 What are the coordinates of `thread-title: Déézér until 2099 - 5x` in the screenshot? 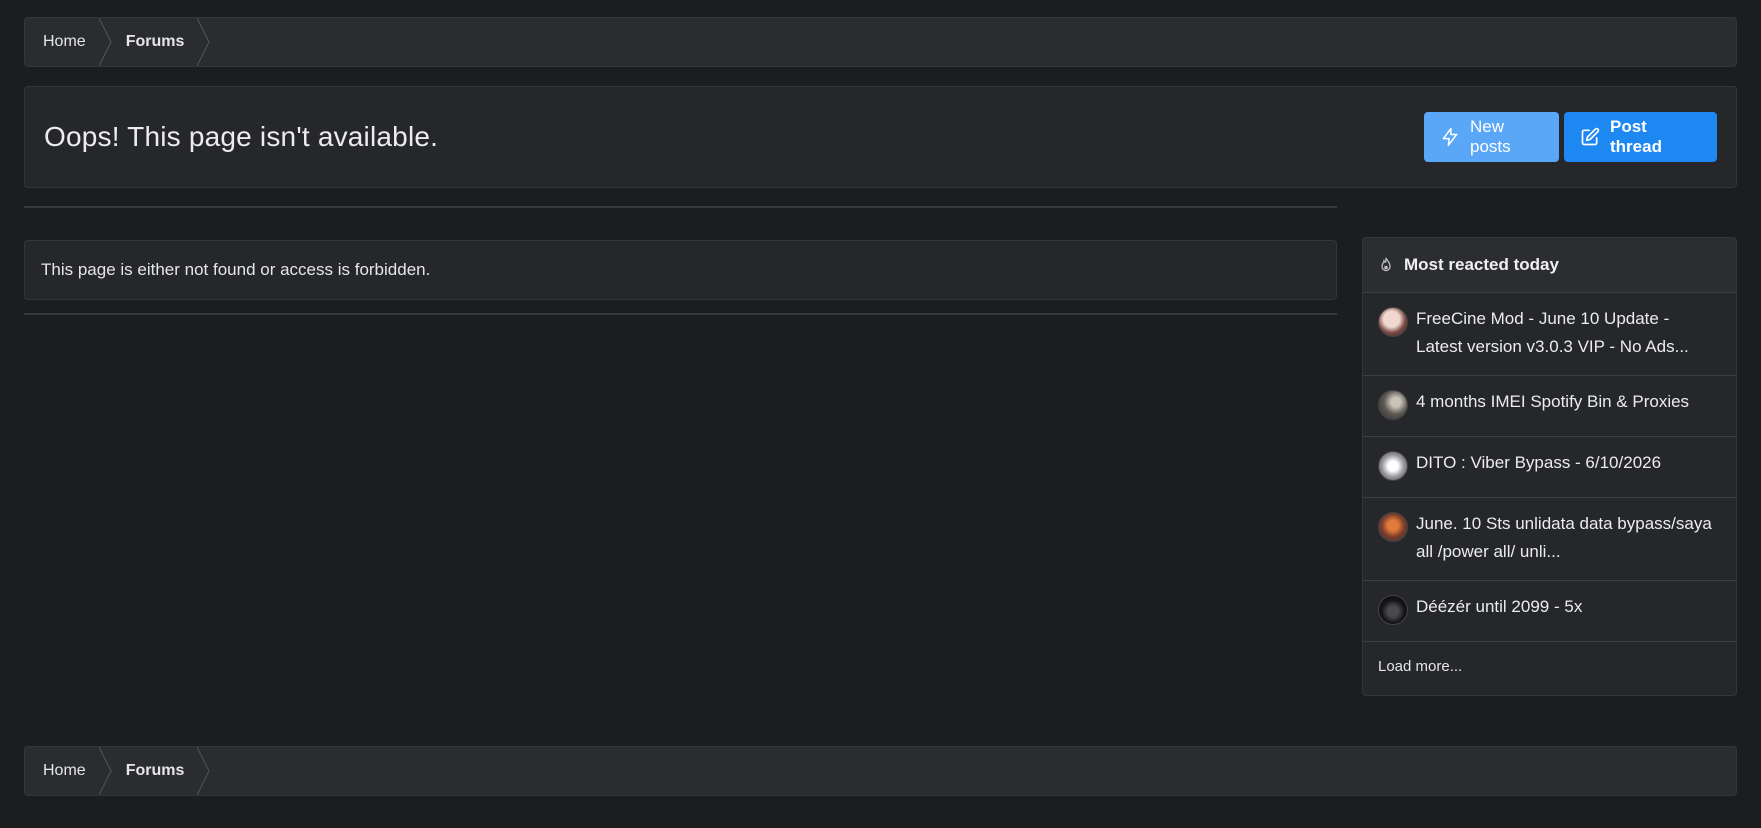 It's located at (1566, 607).